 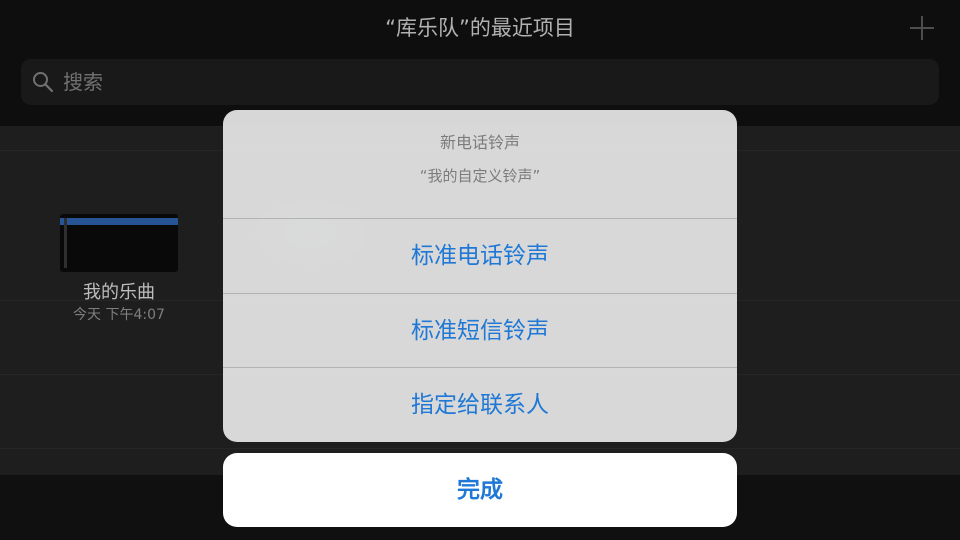 I want to click on standard-text-tone-button: 标准短信铃声, so click(x=480, y=331).